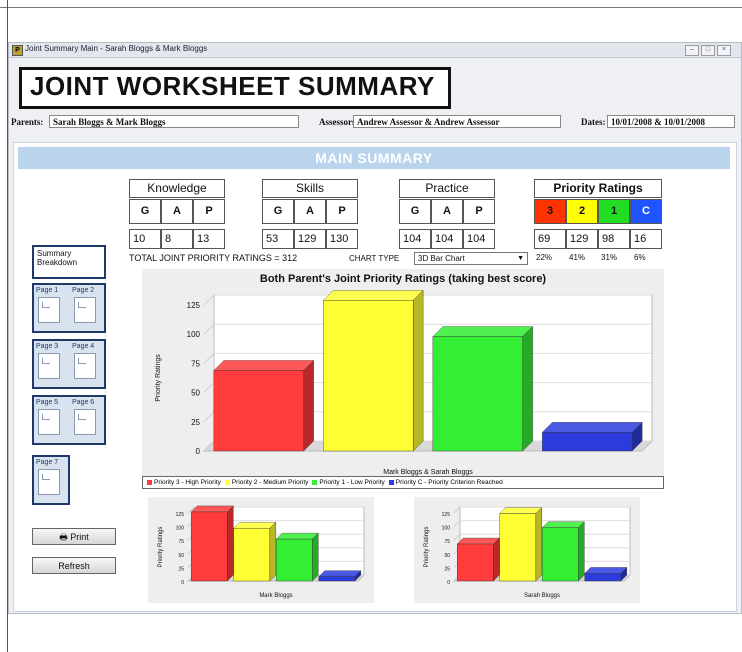 Image resolution: width=742 pixels, height=652 pixels. Describe the element at coordinates (447, 239) in the screenshot. I see `practice-value-a: 104` at that location.